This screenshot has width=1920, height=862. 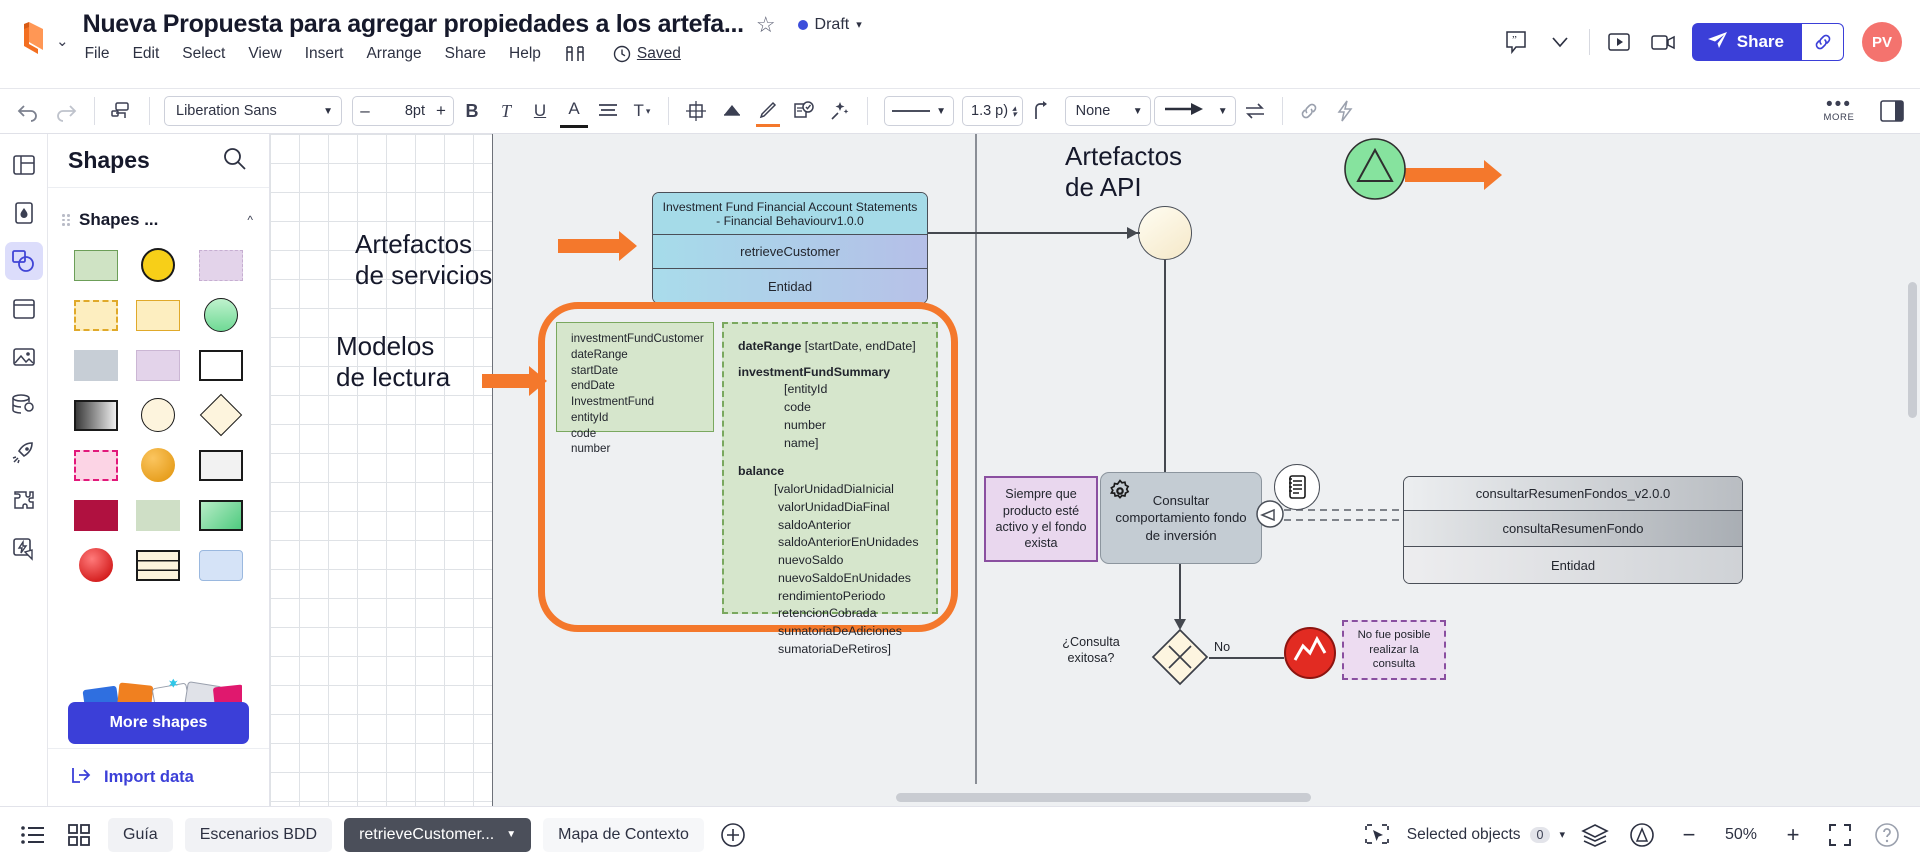 What do you see at coordinates (24, 213) in the screenshot?
I see `rail-item-theme` at bounding box center [24, 213].